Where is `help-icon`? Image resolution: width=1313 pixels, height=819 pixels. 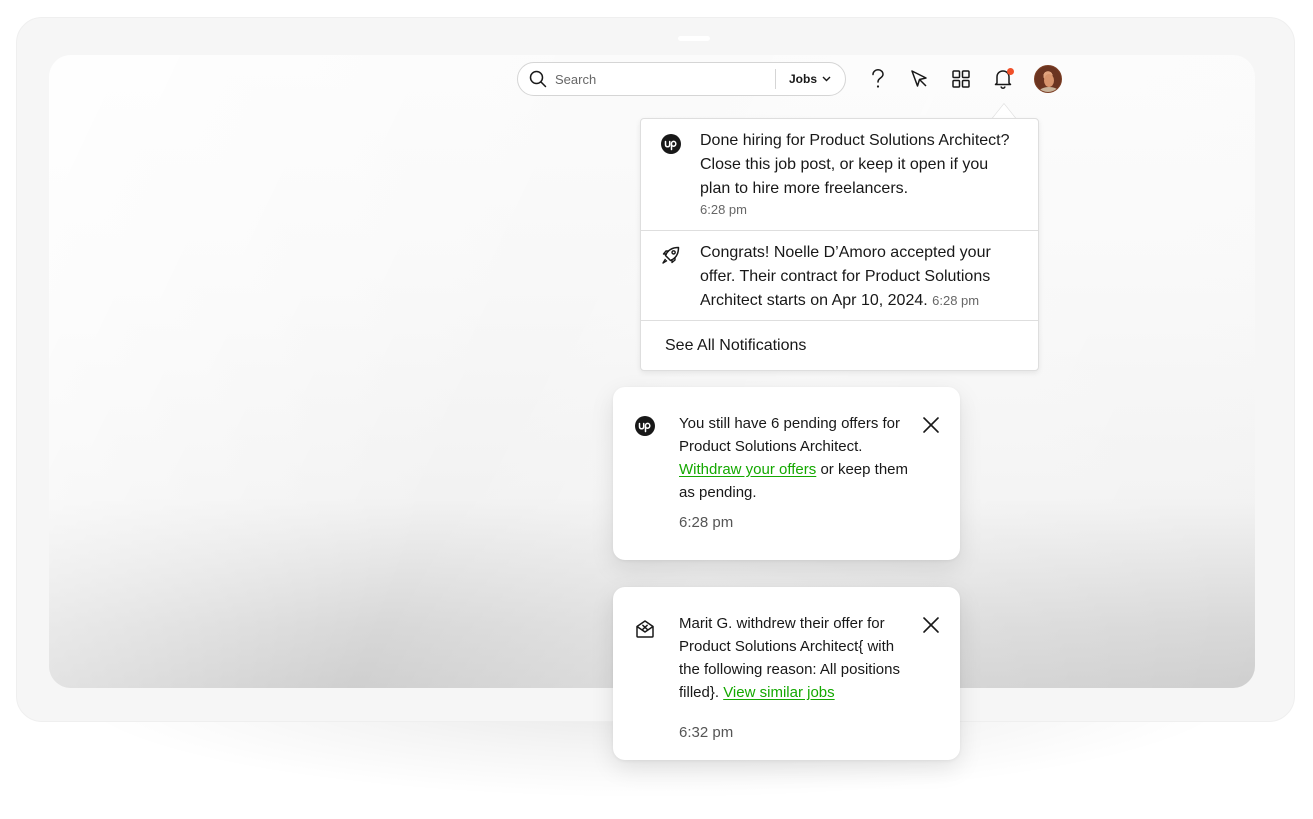 help-icon is located at coordinates (878, 79).